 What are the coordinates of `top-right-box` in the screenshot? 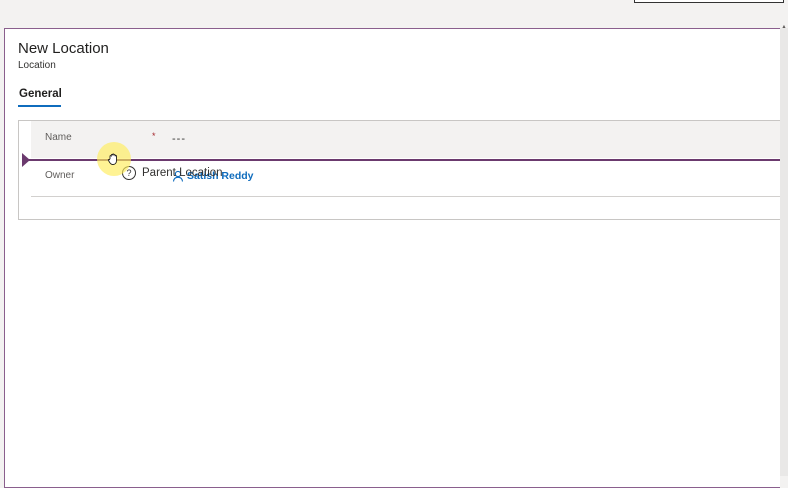 It's located at (709, 1).